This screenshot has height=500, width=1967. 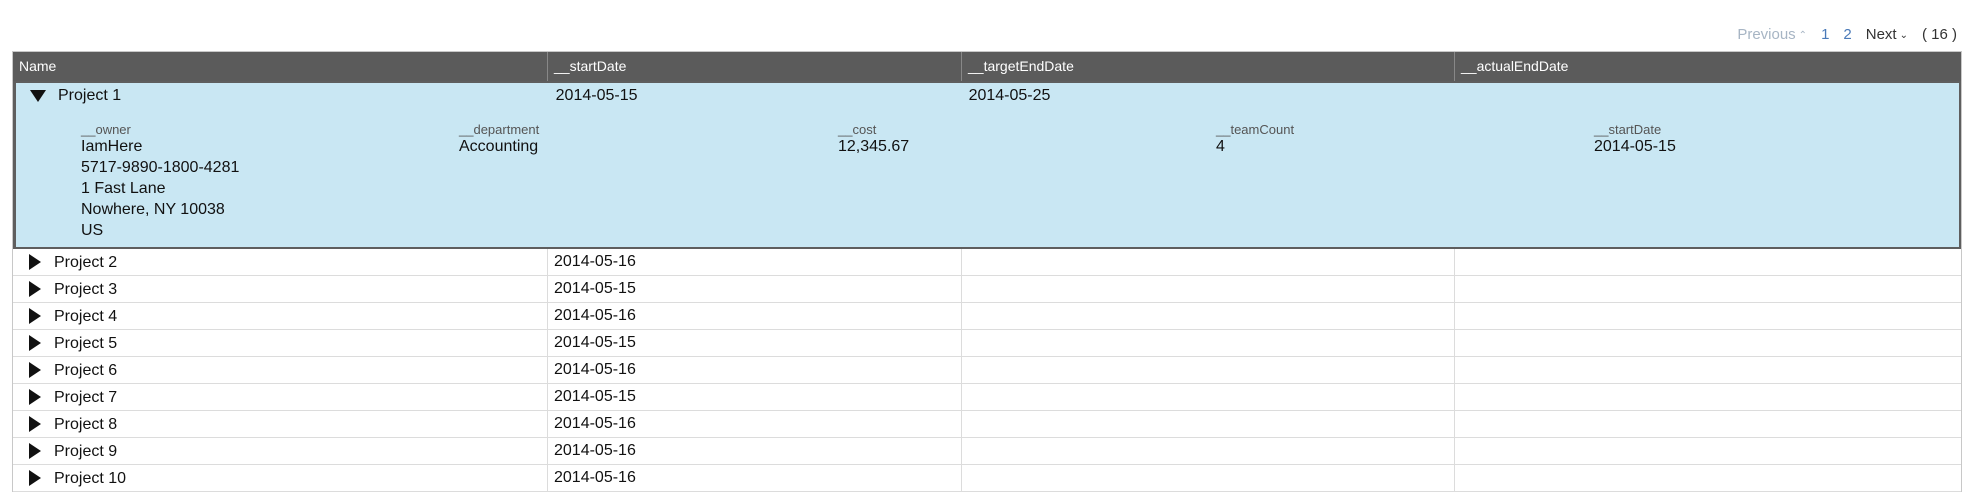 I want to click on table-row: Project 7 2014-05-15, so click(x=987, y=397).